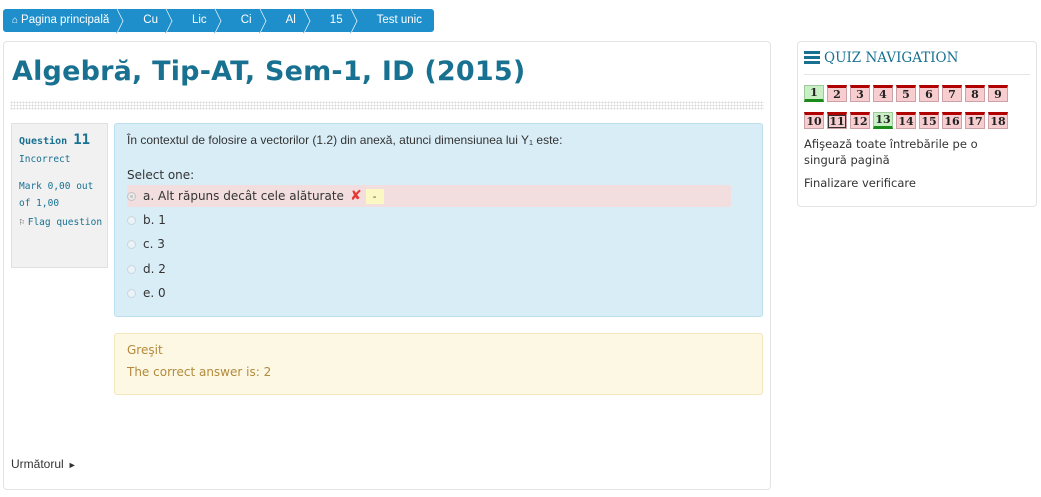 This screenshot has height=497, width=1041. Describe the element at coordinates (881, 57) in the screenshot. I see `quiz-nav-title: QUIZ NAVIGATION` at that location.